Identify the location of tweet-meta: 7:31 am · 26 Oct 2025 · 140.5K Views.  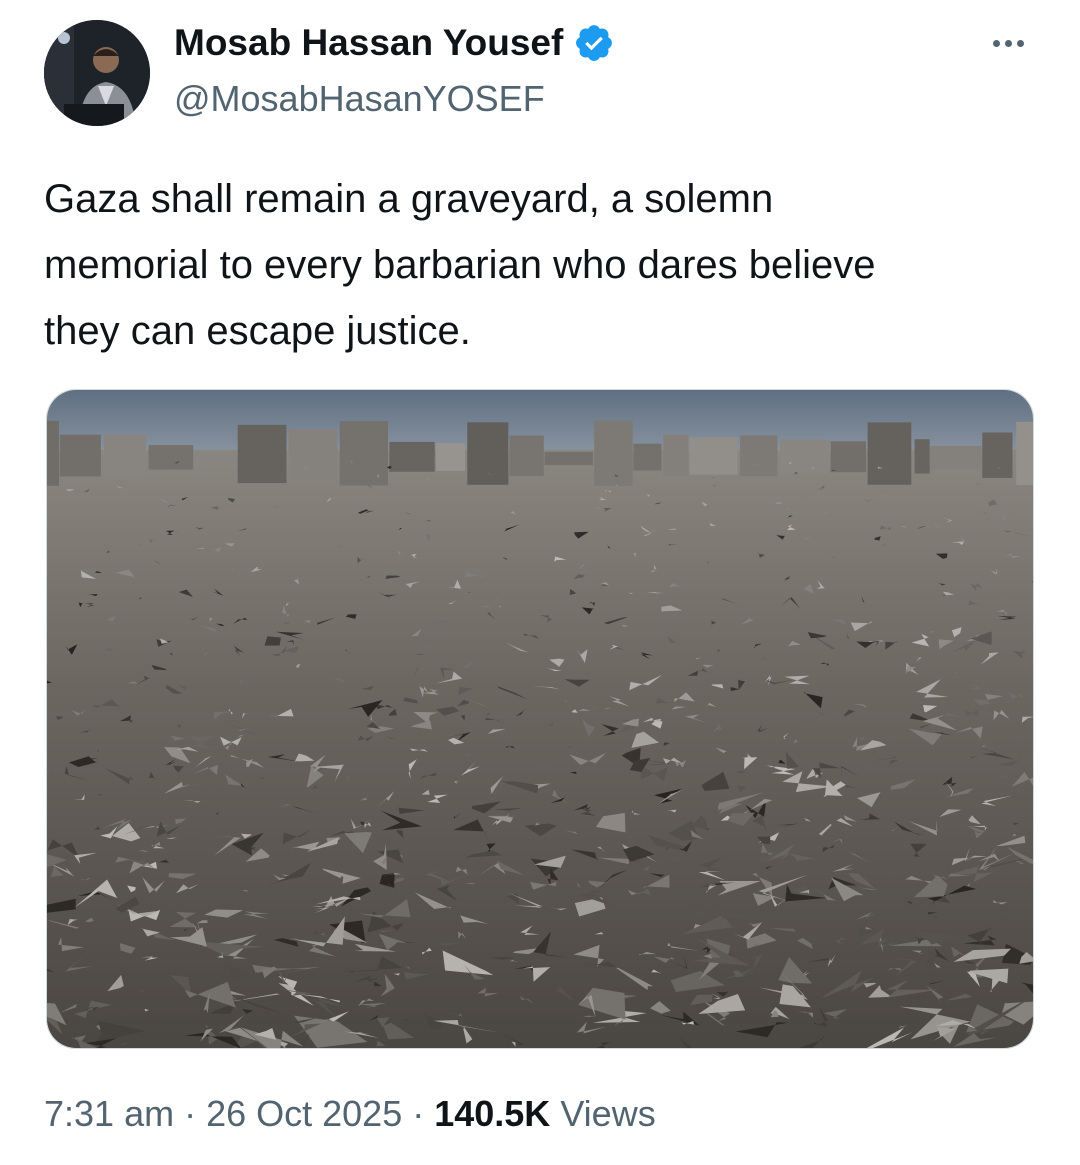
(350, 1114).